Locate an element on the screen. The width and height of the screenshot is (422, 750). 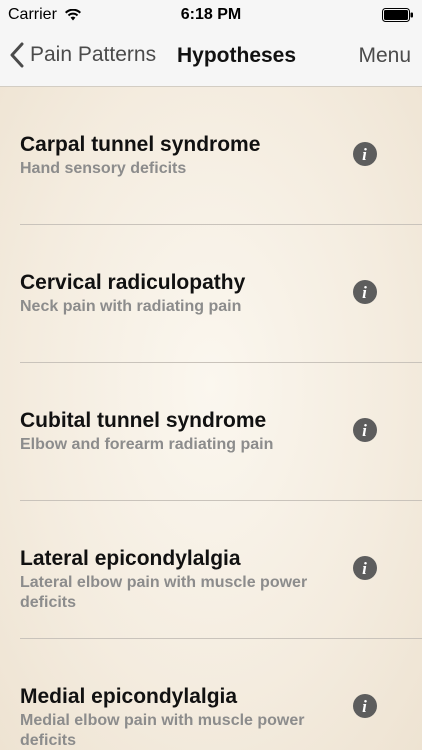
back-label: Pain Patterns is located at coordinates (93, 54).